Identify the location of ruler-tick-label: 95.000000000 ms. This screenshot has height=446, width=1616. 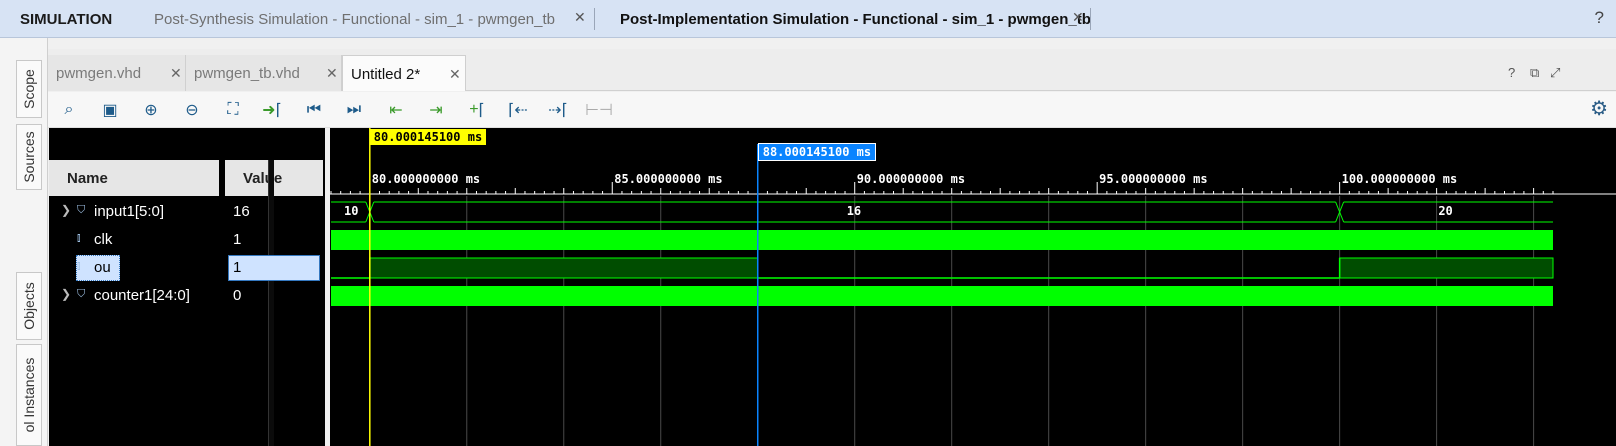
(1153, 179).